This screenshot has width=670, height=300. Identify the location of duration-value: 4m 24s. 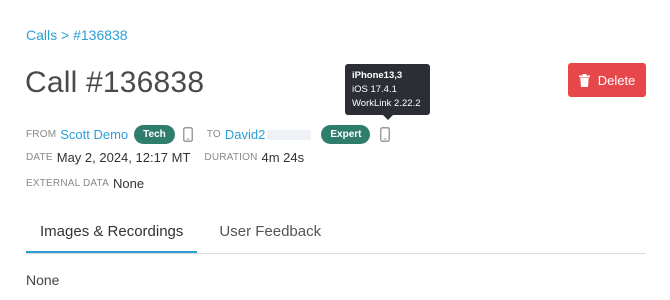
(283, 157).